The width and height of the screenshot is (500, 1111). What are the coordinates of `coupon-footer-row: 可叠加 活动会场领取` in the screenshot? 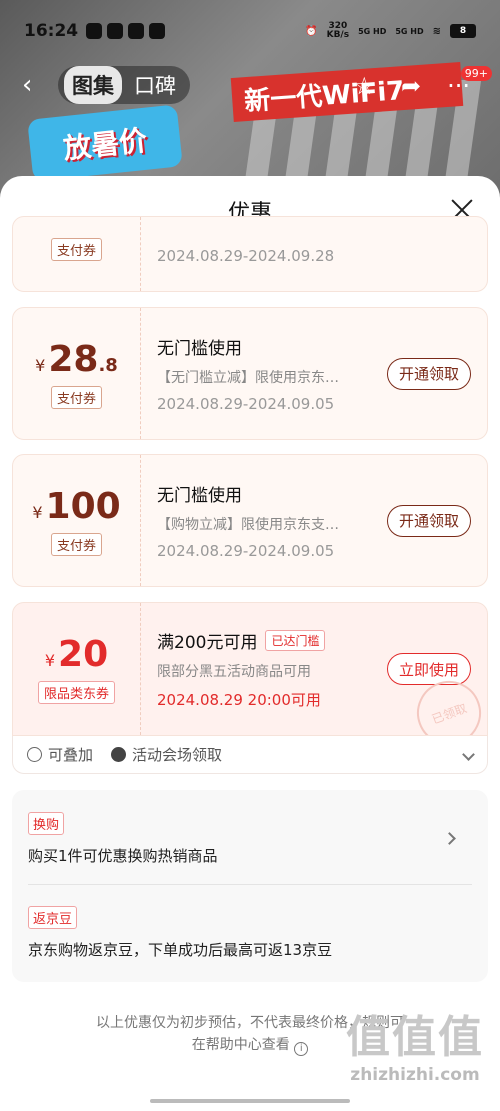 It's located at (250, 755).